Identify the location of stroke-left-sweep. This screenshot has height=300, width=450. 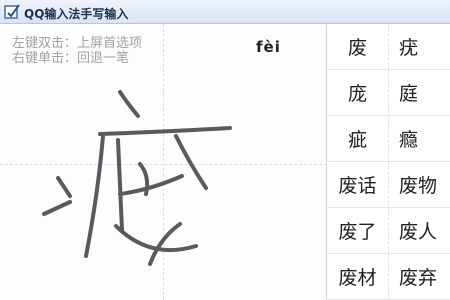
(94, 196).